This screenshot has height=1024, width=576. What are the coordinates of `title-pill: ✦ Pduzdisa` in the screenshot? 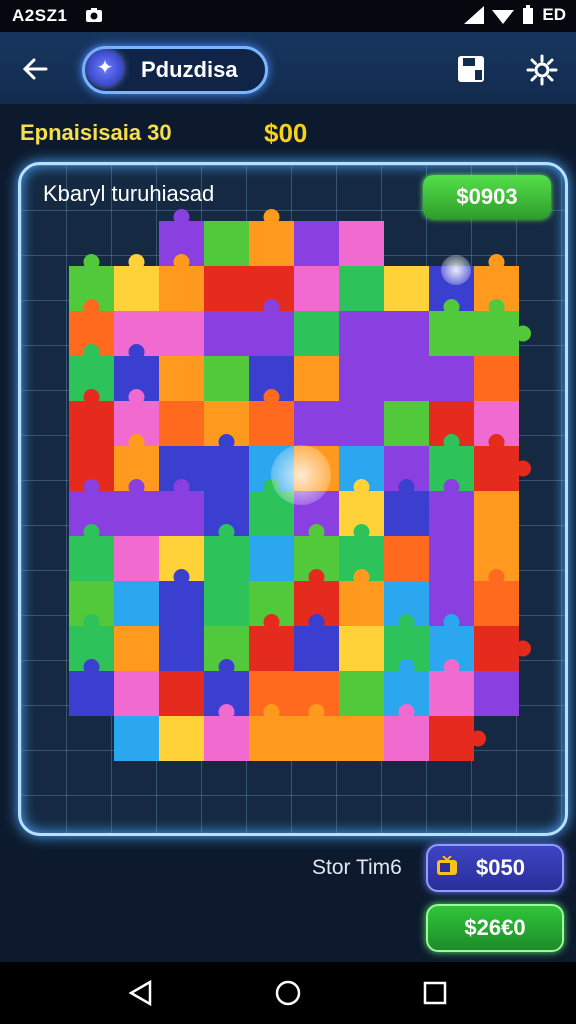 It's located at (175, 70).